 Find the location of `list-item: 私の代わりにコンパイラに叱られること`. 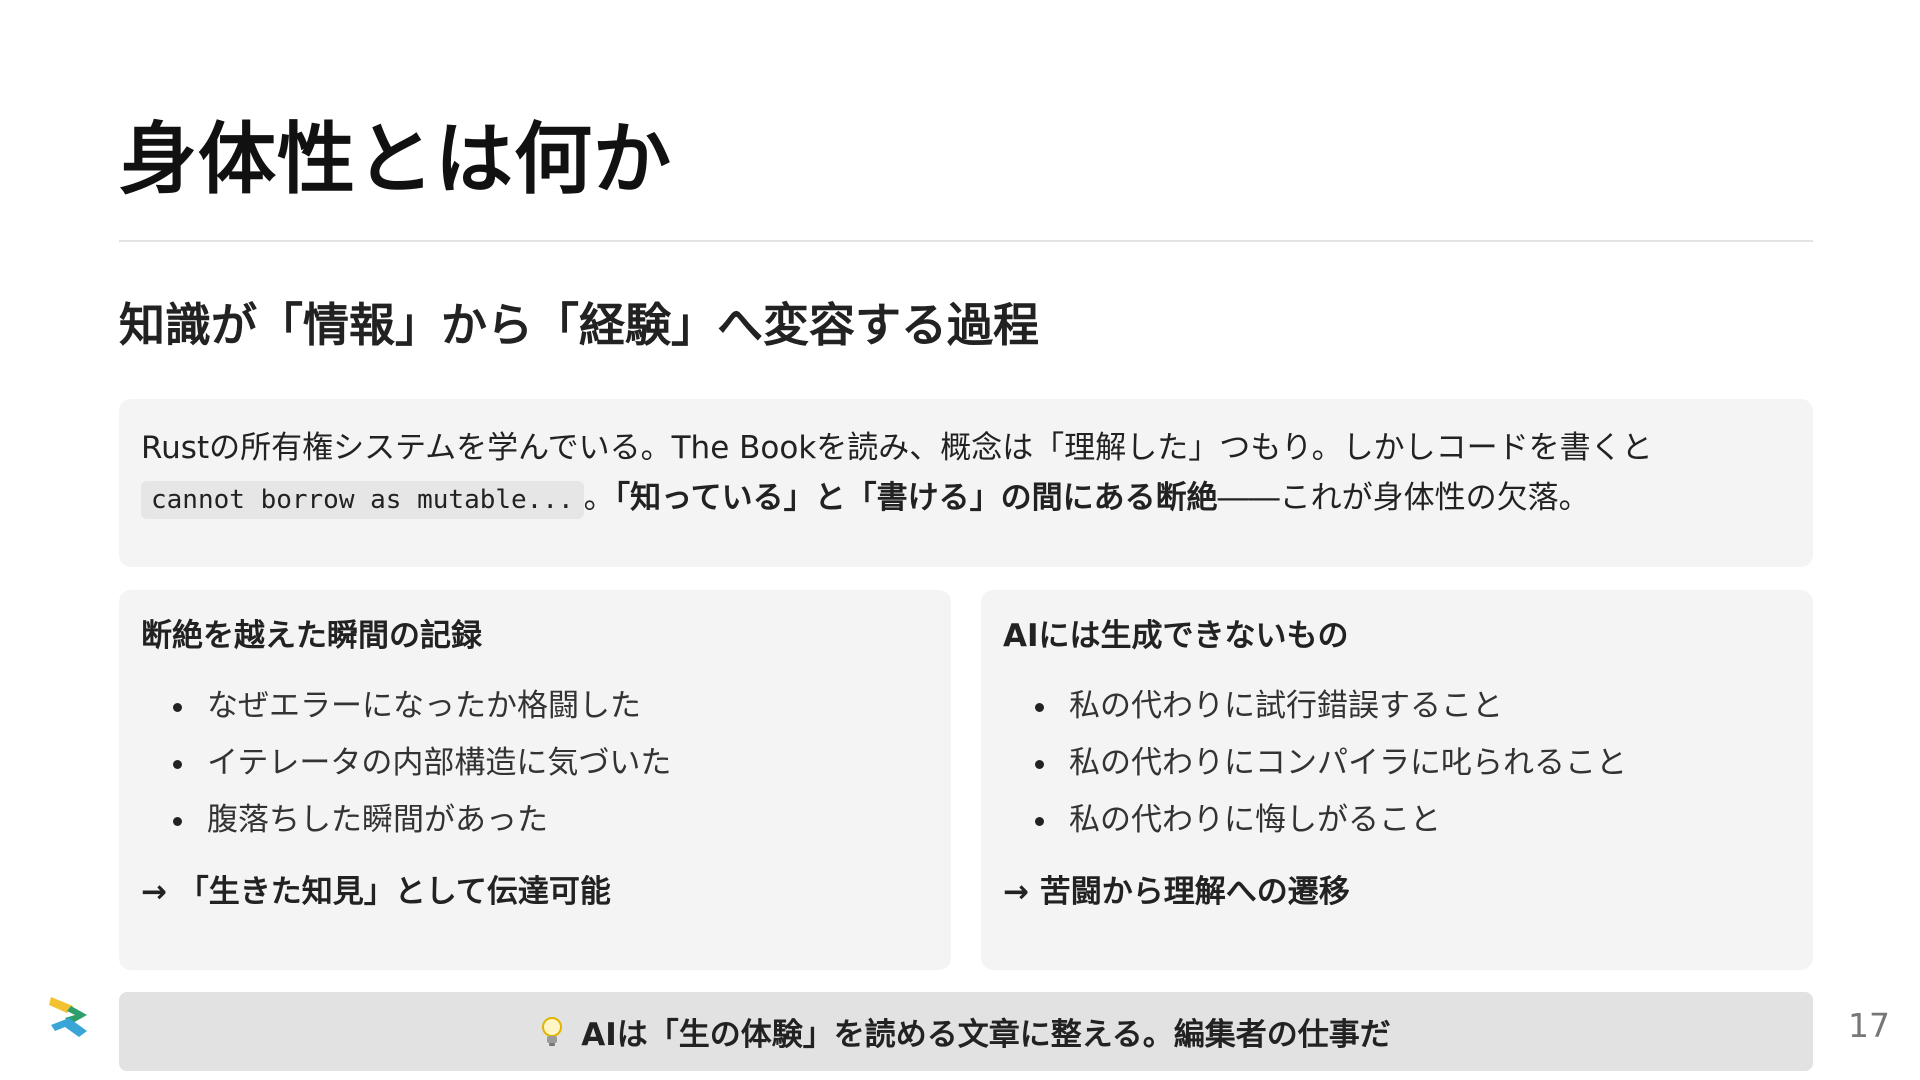

list-item: 私の代わりにコンパイラに叱られること is located at coordinates (1397, 763).